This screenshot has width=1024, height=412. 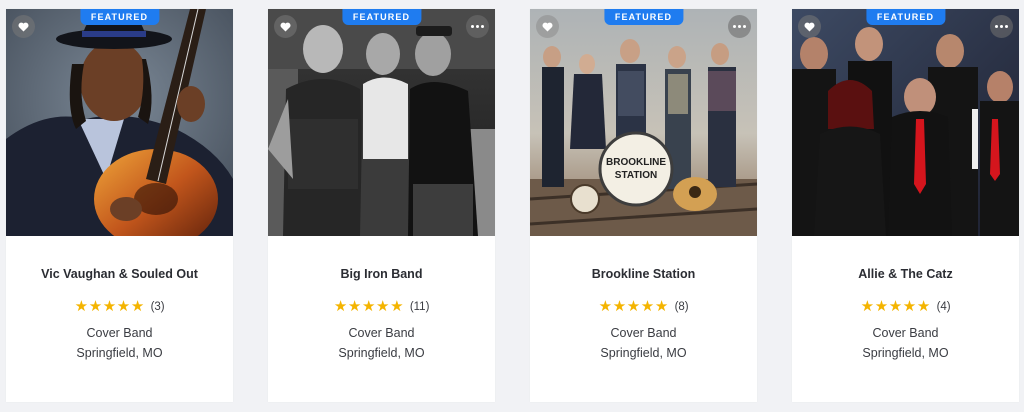 What do you see at coordinates (636, 162) in the screenshot?
I see `drum-logo-text: BROOKLINE` at bounding box center [636, 162].